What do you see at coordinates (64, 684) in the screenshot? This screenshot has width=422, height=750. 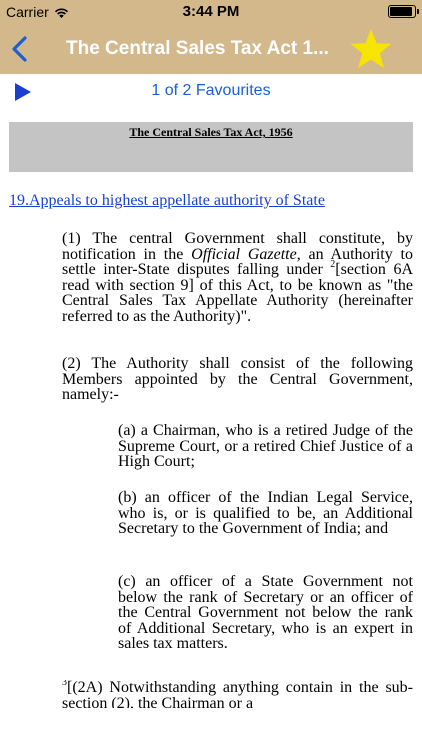 I see `footnote-marker-3: 3` at bounding box center [64, 684].